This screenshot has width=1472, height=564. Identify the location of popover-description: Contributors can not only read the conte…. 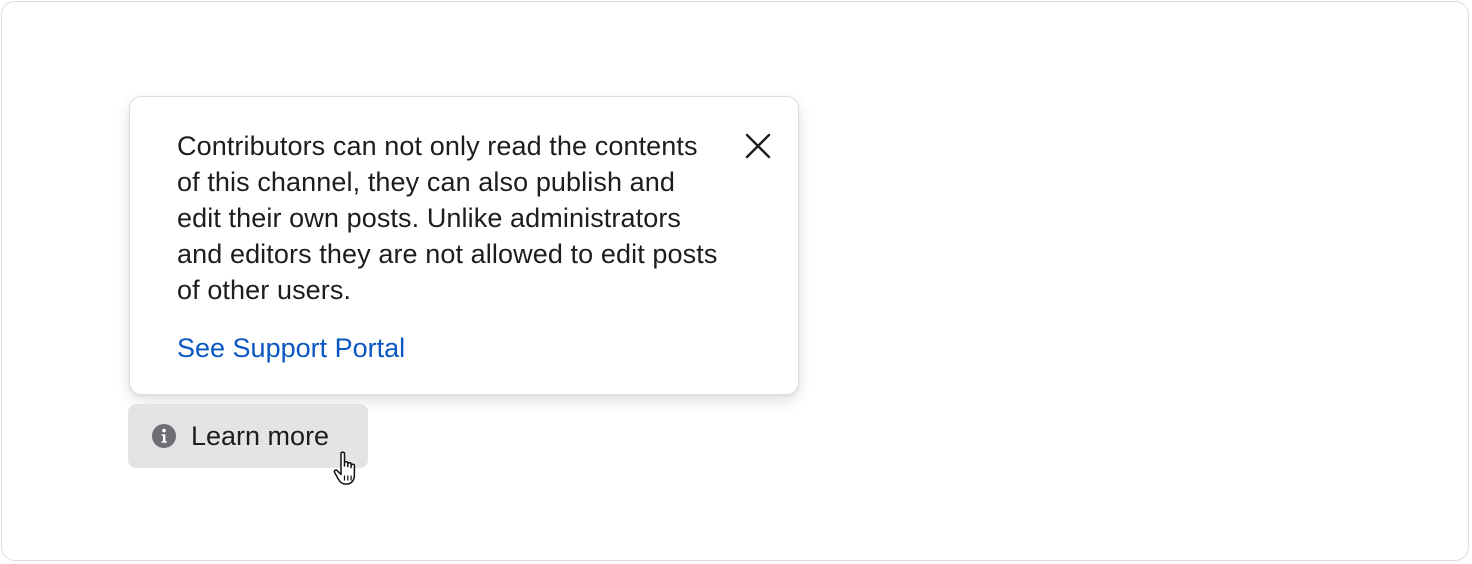
(447, 218).